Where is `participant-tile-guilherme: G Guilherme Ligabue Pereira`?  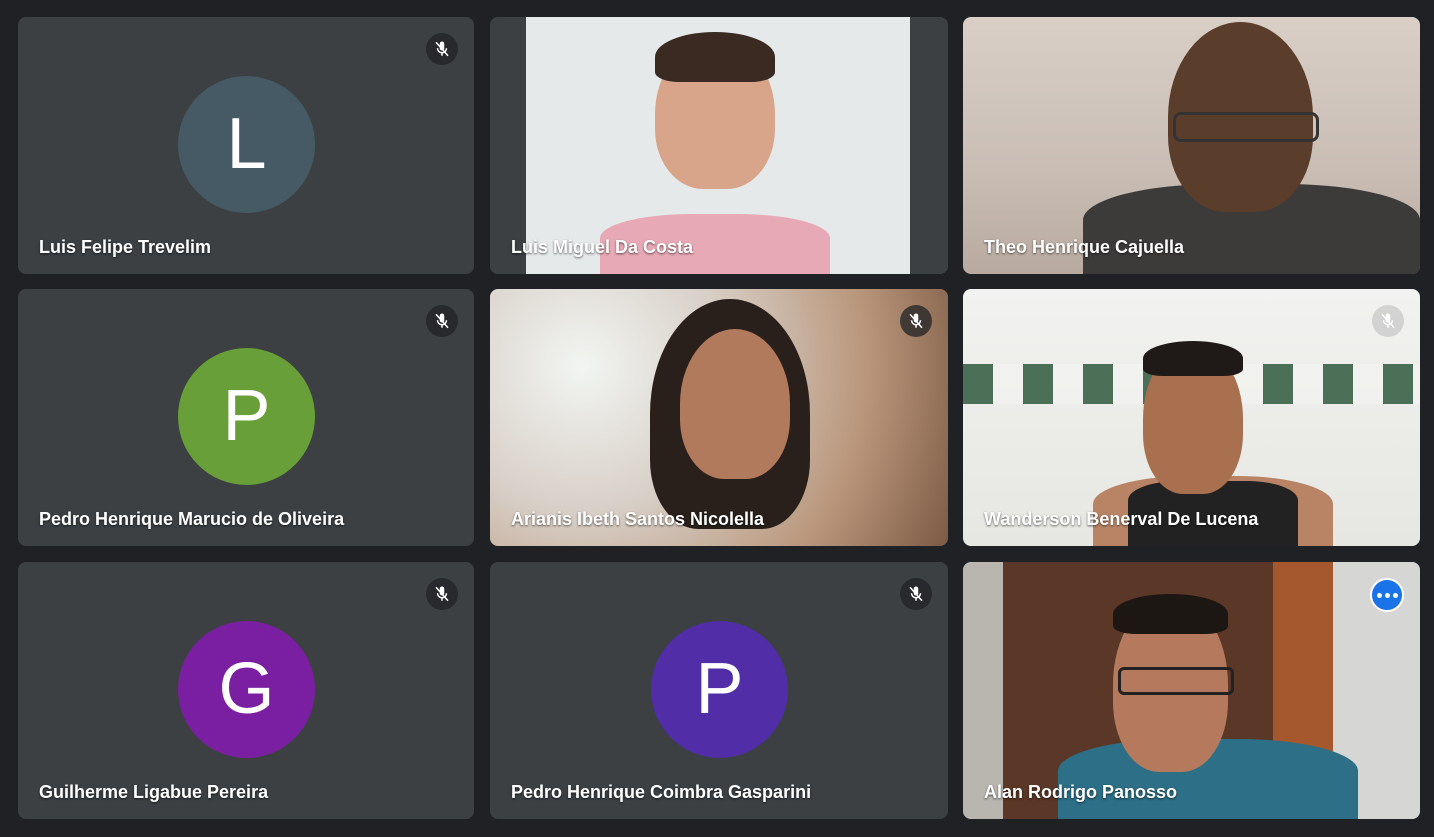
participant-tile-guilherme: G Guilherme Ligabue Pereira is located at coordinates (246, 690).